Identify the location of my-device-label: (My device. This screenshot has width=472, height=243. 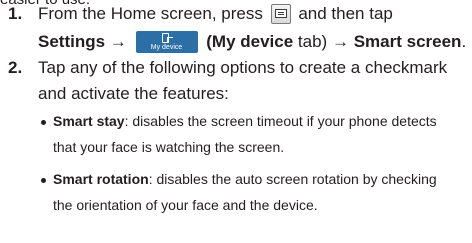
(250, 41).